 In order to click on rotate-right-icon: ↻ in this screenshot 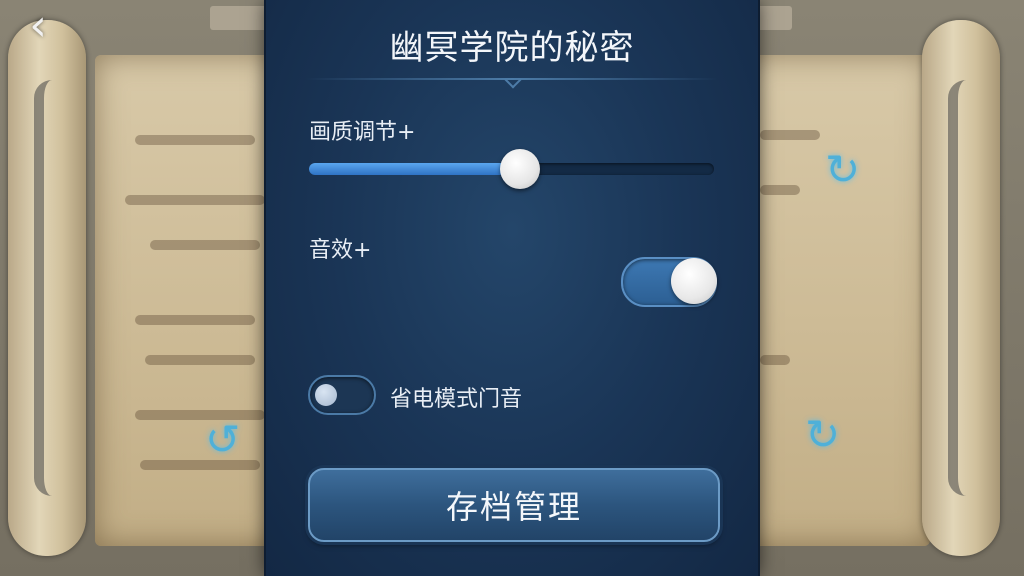, I will do `click(843, 169)`.